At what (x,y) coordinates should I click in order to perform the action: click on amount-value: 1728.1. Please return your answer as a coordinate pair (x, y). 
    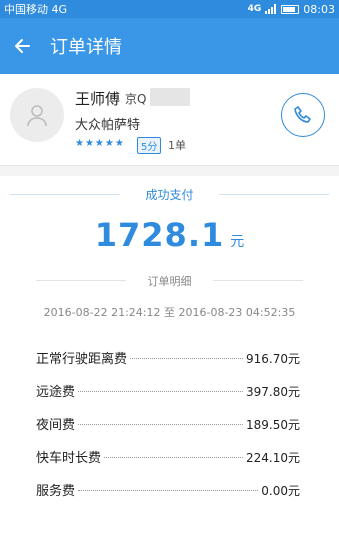
    Looking at the image, I should click on (159, 235).